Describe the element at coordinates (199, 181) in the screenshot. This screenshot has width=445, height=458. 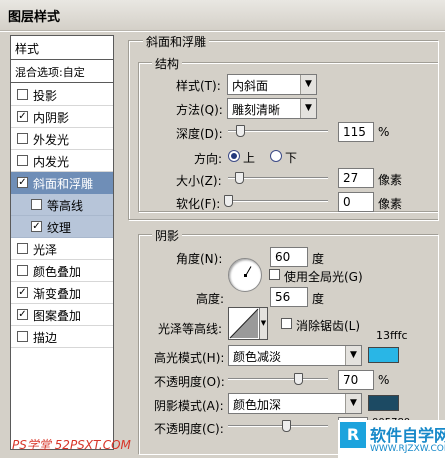
I see `size-label: 大小(Z):` at that location.